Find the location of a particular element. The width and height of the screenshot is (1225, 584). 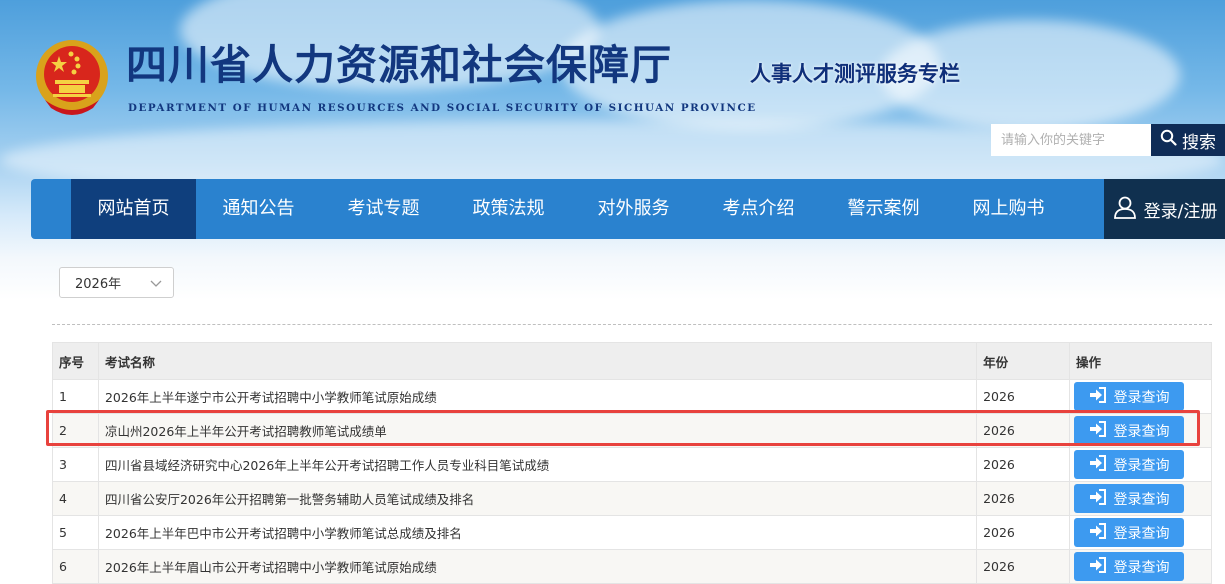

nav-item-policies: 政策法规 is located at coordinates (508, 209).